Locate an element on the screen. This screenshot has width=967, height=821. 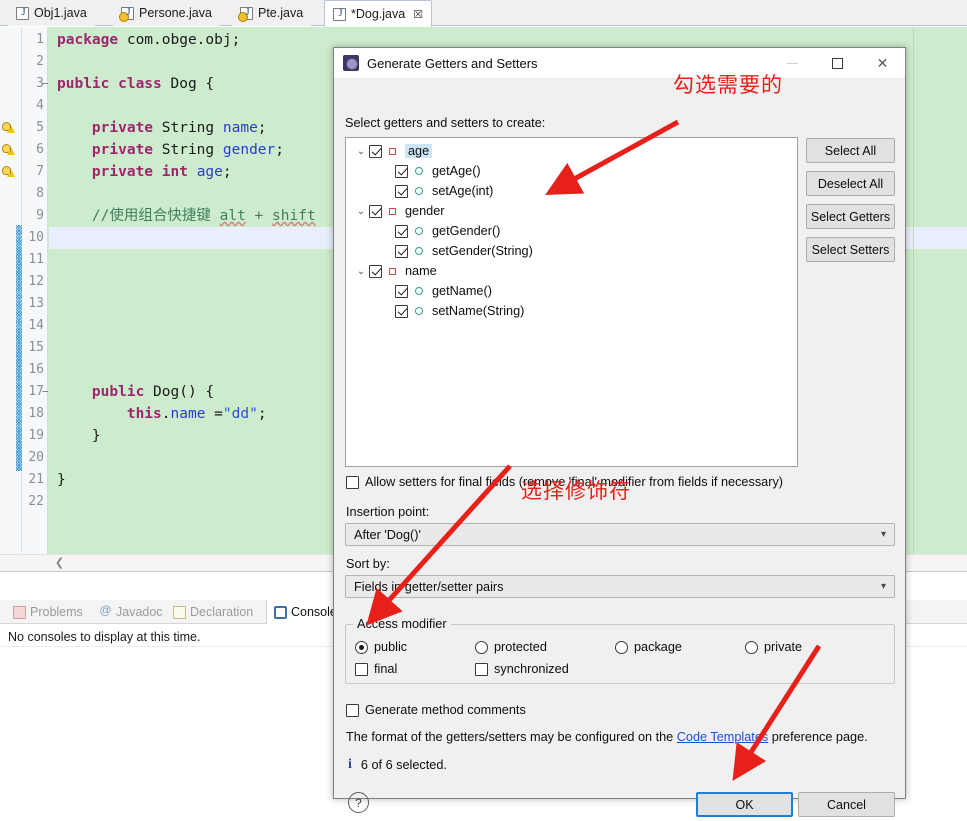
dialog-title-bar: Generate Getters and Setters ✕ is located at coordinates (619, 63).